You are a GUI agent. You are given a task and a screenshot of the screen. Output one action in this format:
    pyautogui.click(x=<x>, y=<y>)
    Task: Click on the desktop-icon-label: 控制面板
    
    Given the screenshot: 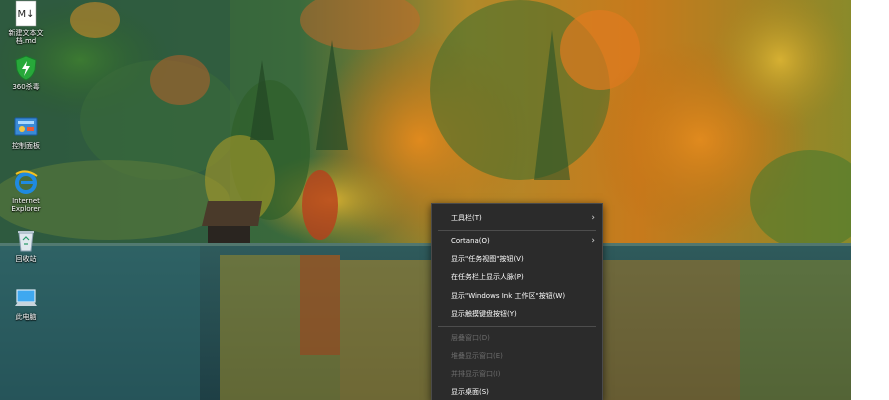 What is the action you would take?
    pyautogui.click(x=26, y=146)
    